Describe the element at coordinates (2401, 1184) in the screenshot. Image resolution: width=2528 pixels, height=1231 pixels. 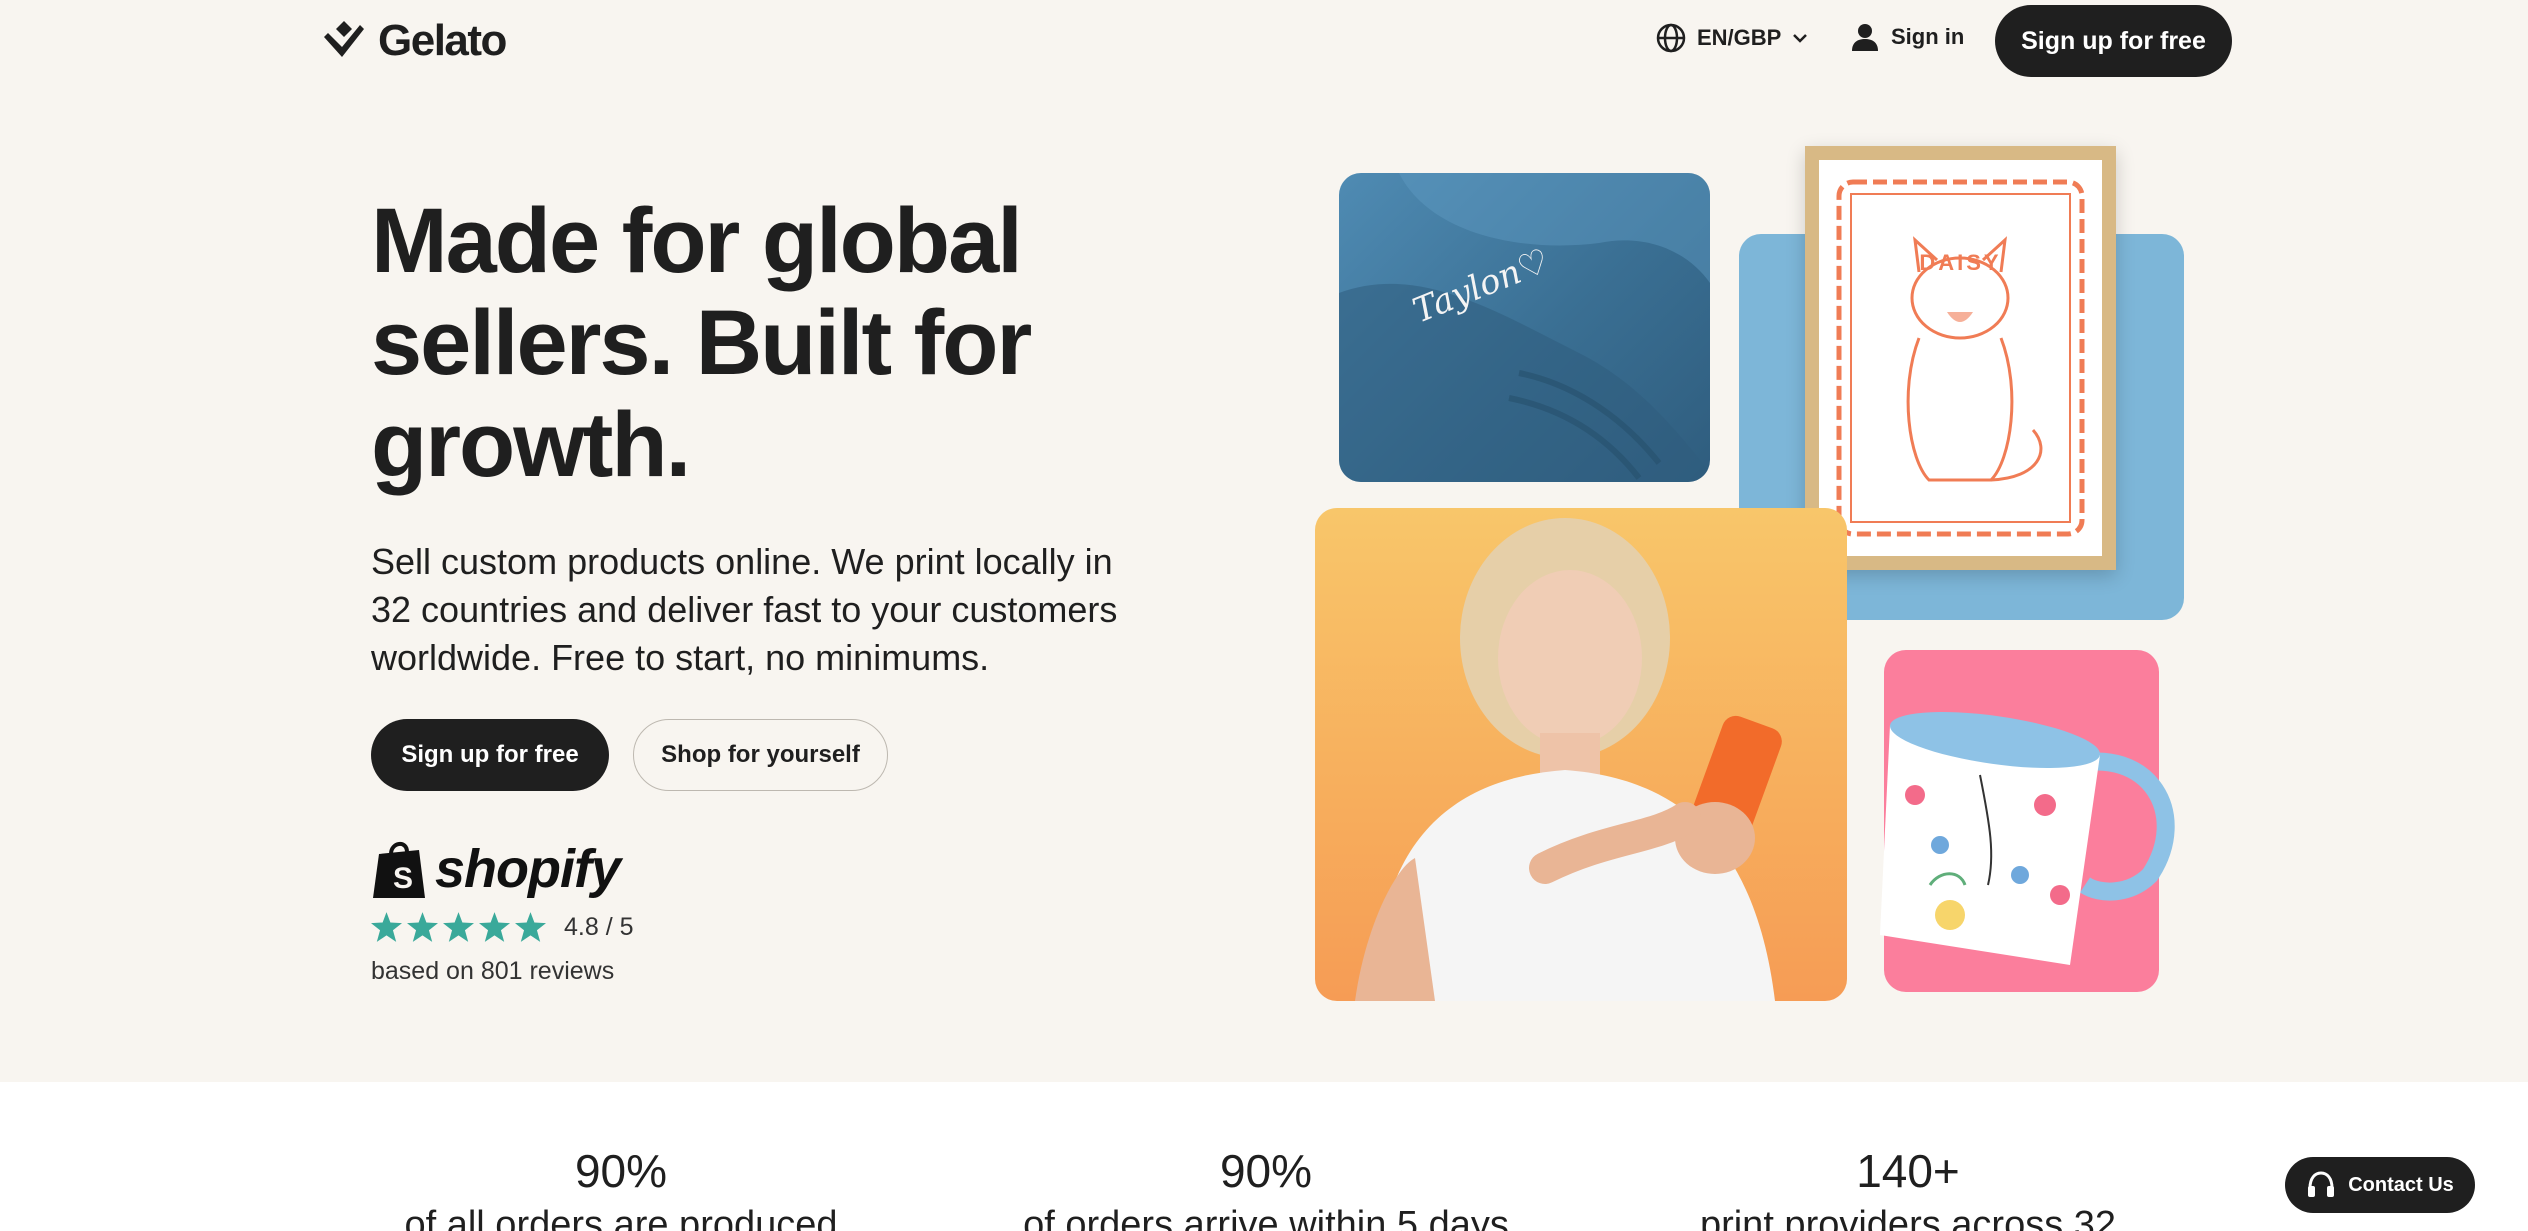
I see `contact-us-label: Contact Us` at that location.